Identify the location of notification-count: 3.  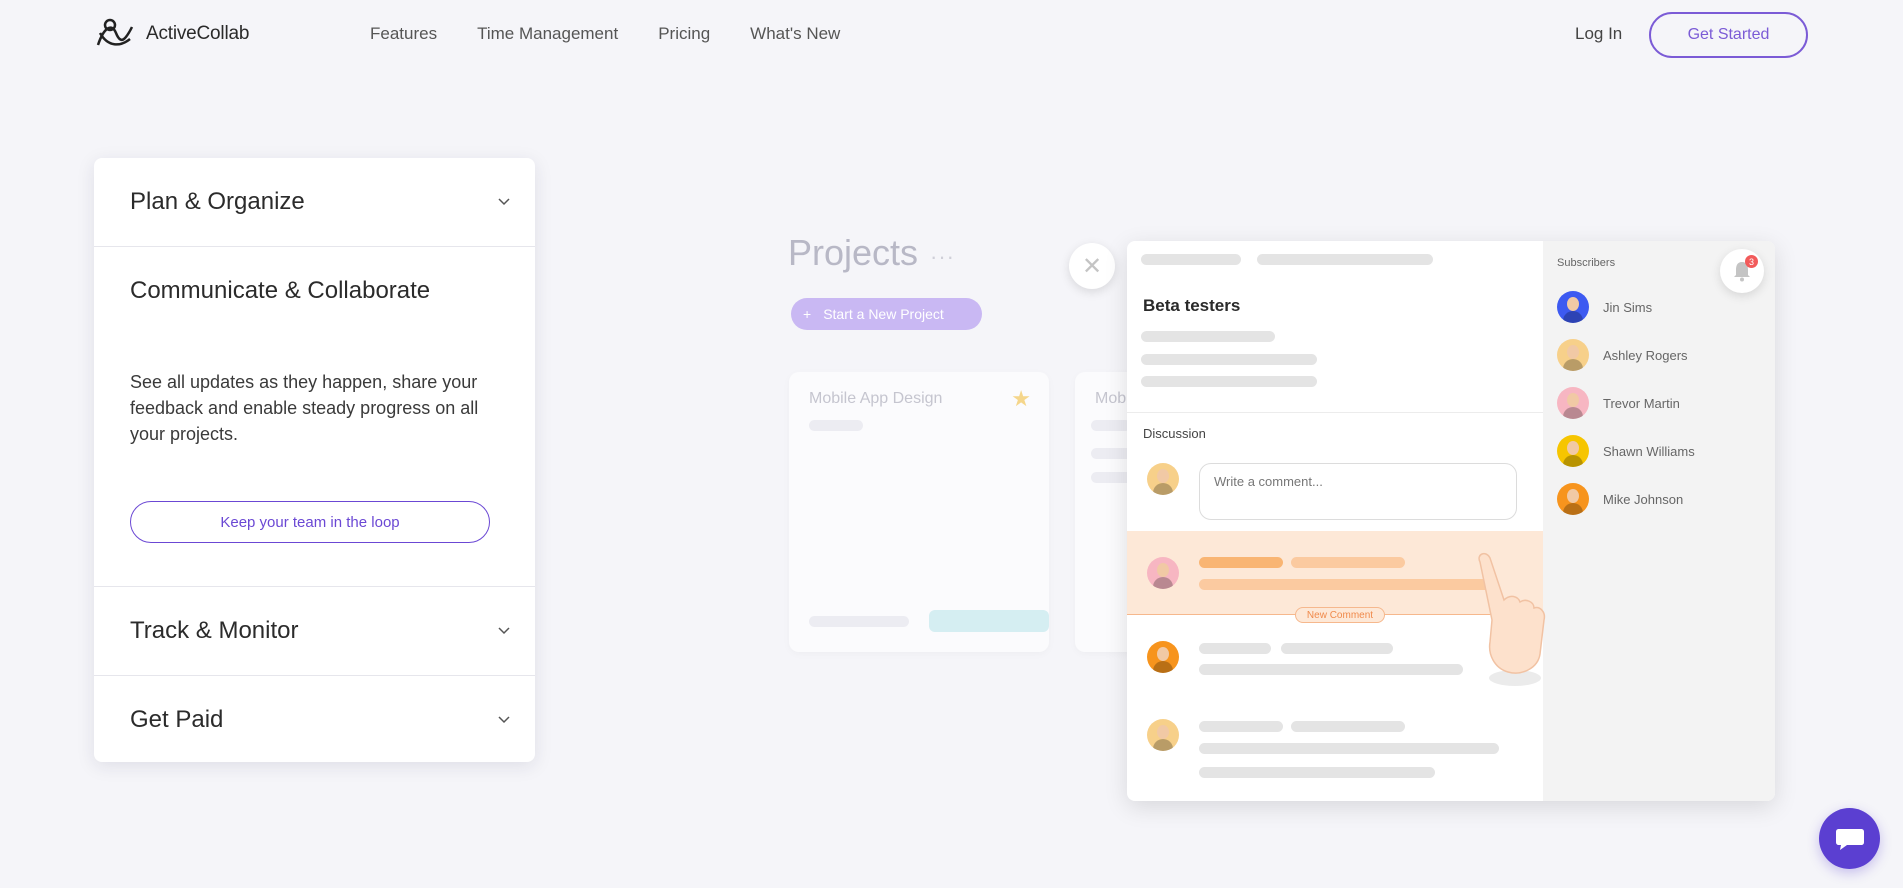
(1751, 261).